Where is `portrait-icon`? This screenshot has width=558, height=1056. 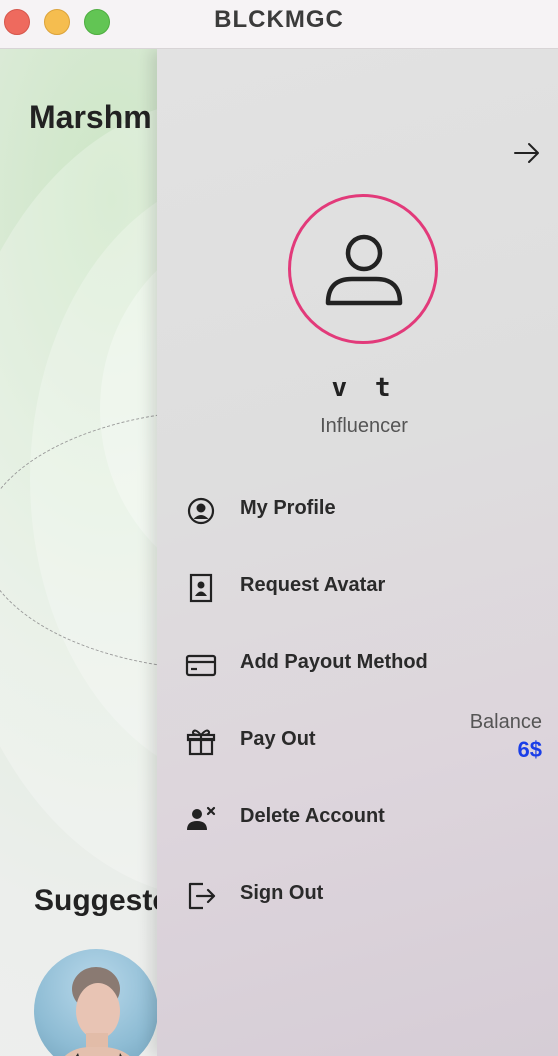
portrait-icon is located at coordinates (201, 588).